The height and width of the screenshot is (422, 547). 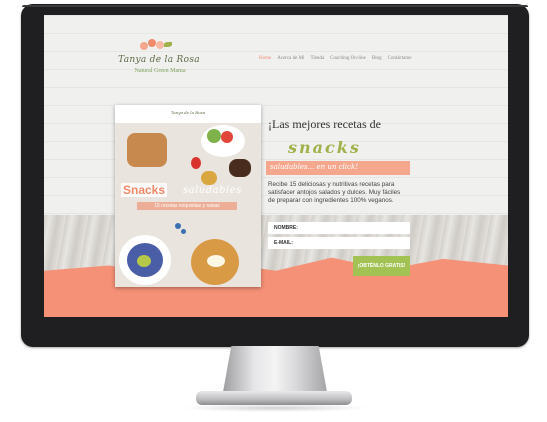 I want to click on nav-item-contact: Contáctame, so click(x=400, y=58).